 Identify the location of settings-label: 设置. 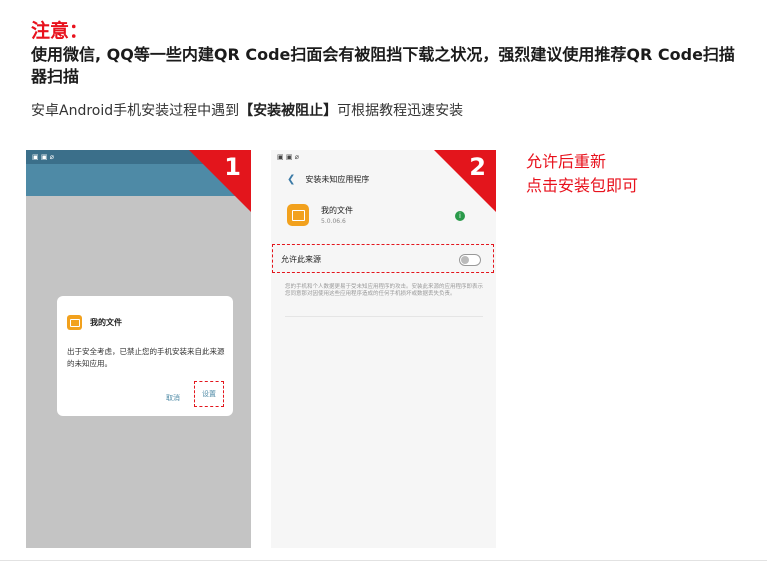
(209, 394).